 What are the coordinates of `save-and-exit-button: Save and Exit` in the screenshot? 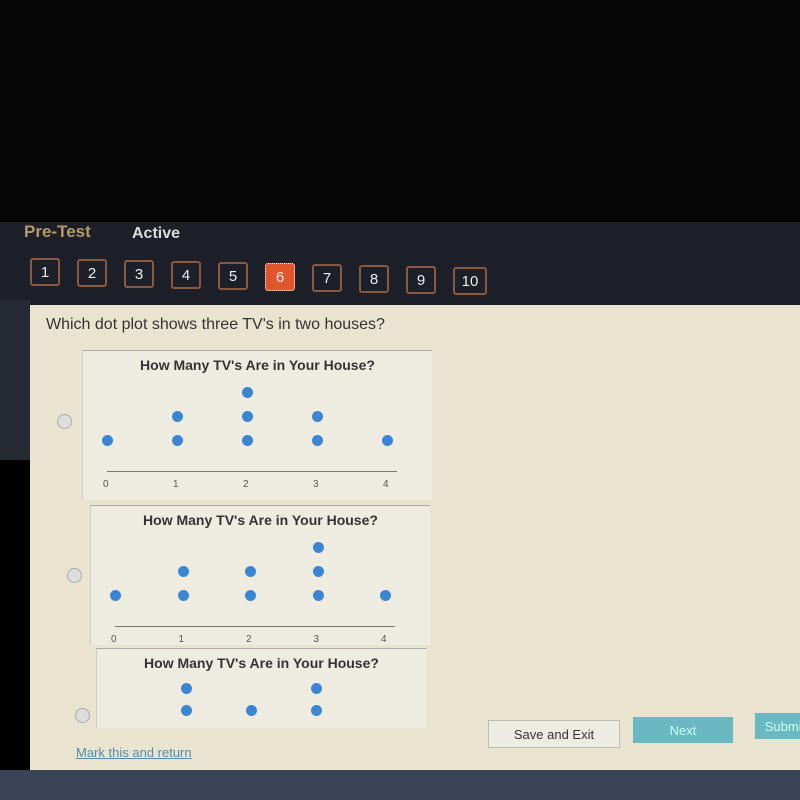 It's located at (554, 734).